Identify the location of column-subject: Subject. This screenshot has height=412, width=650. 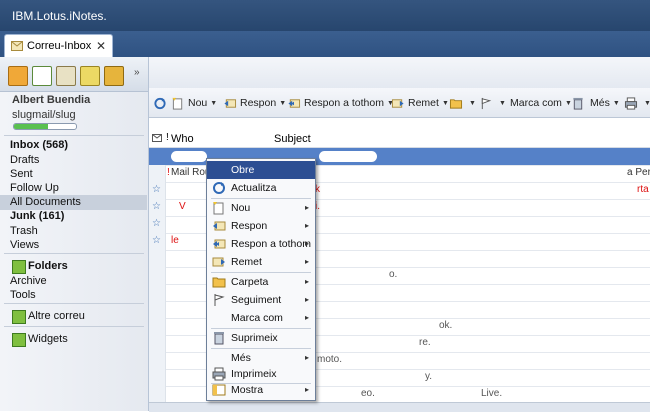
(292, 139).